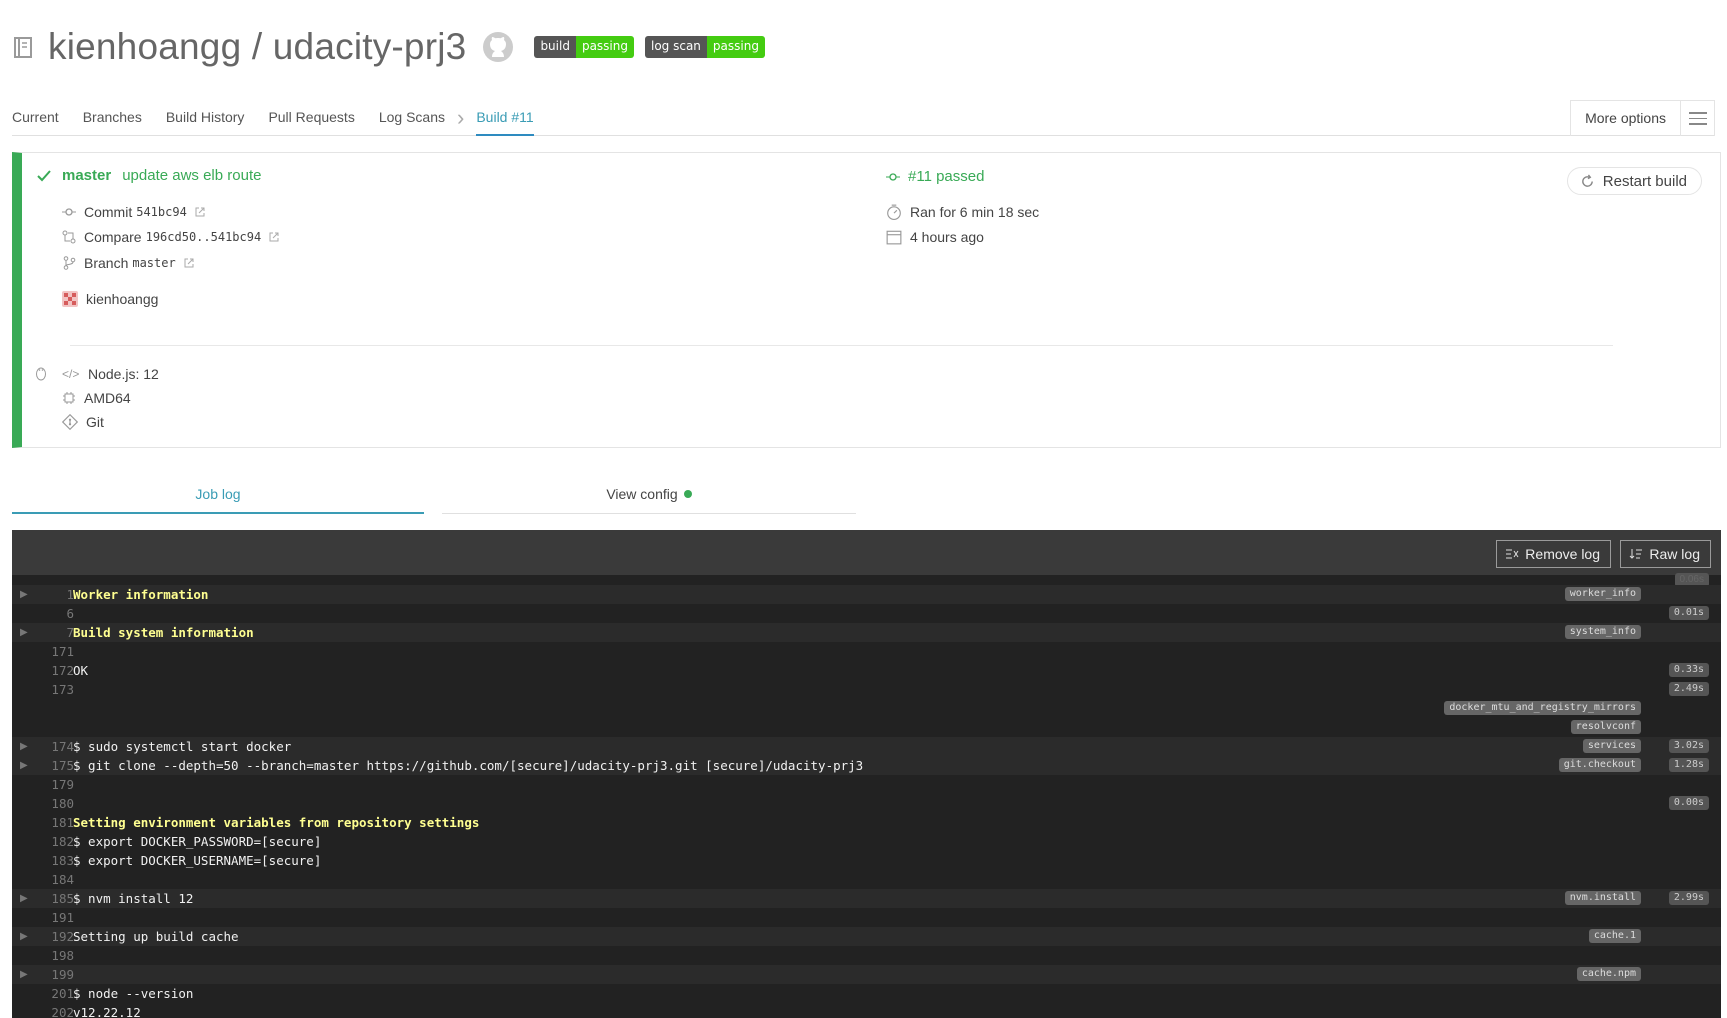 This screenshot has width=1727, height=1018. What do you see at coordinates (53, 632) in the screenshot?
I see `line-number: 7` at bounding box center [53, 632].